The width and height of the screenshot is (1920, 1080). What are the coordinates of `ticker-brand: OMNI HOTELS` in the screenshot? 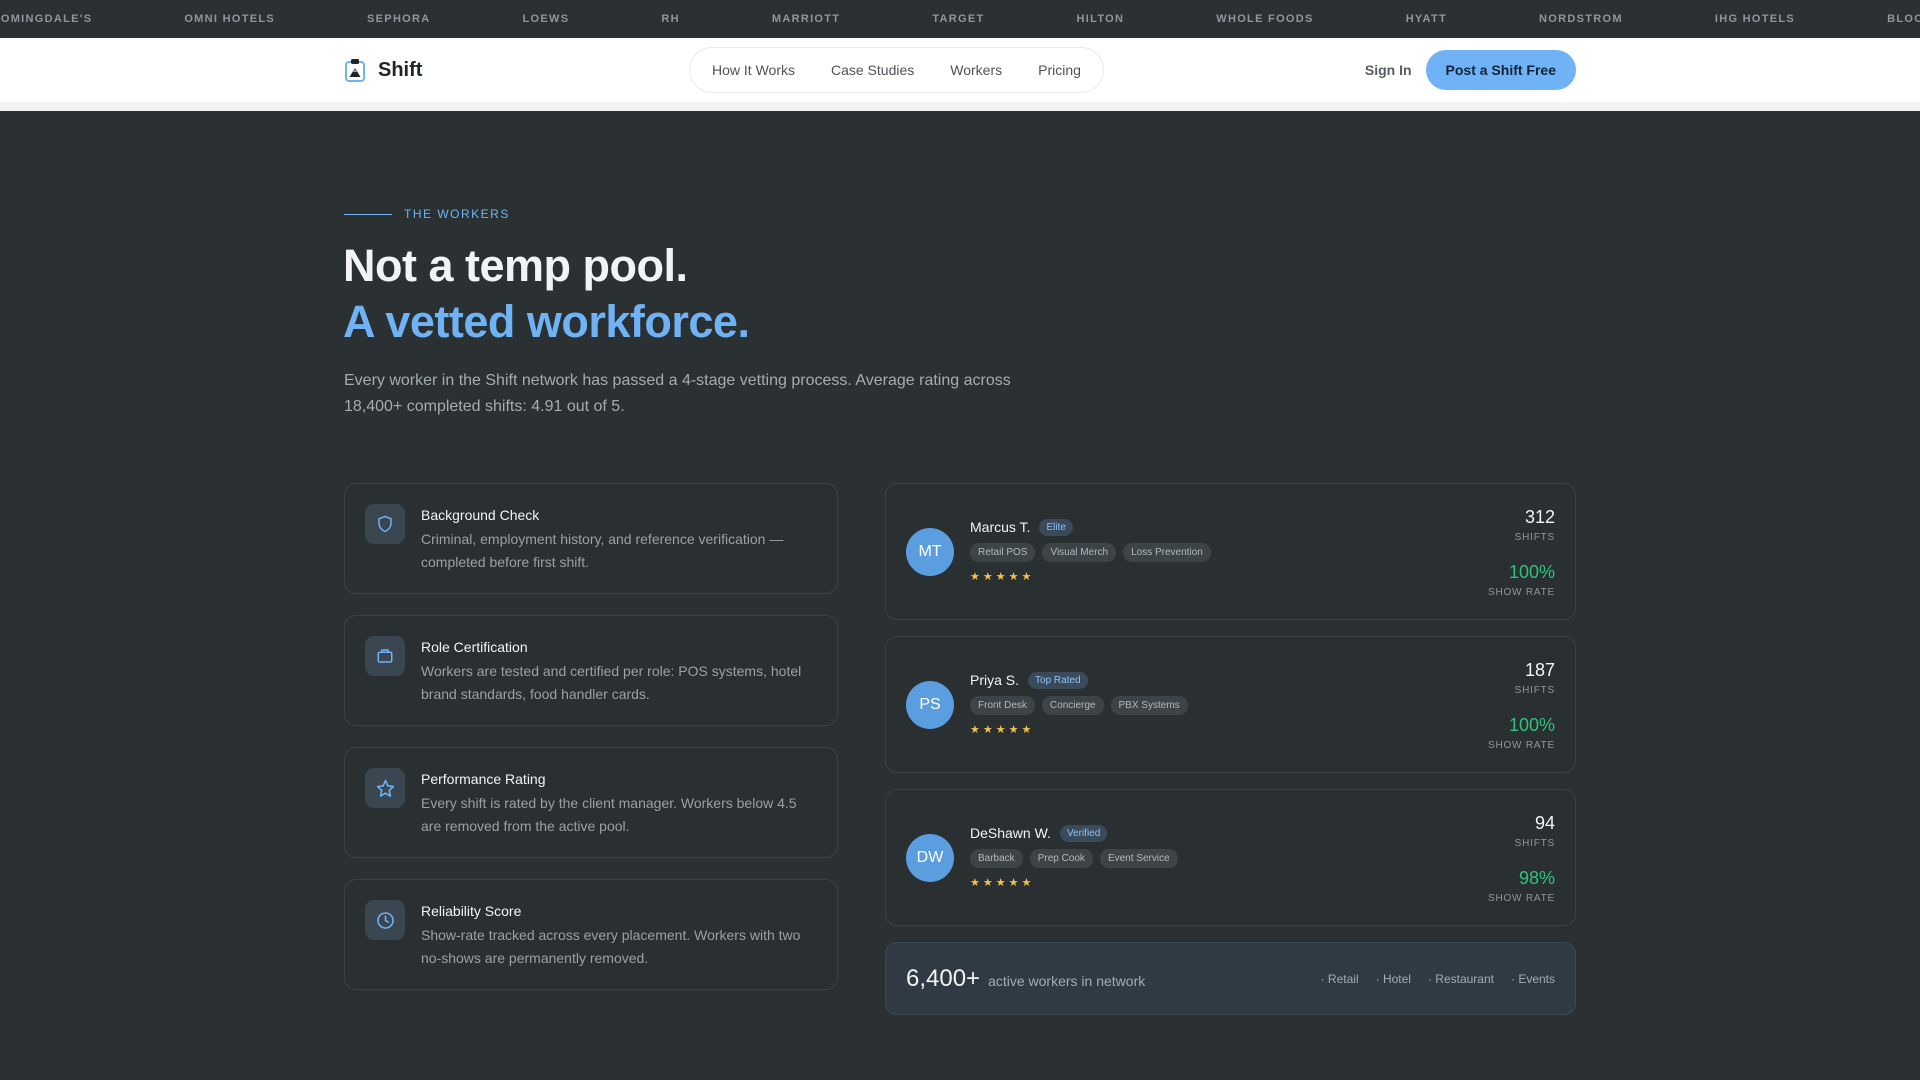 It's located at (230, 19).